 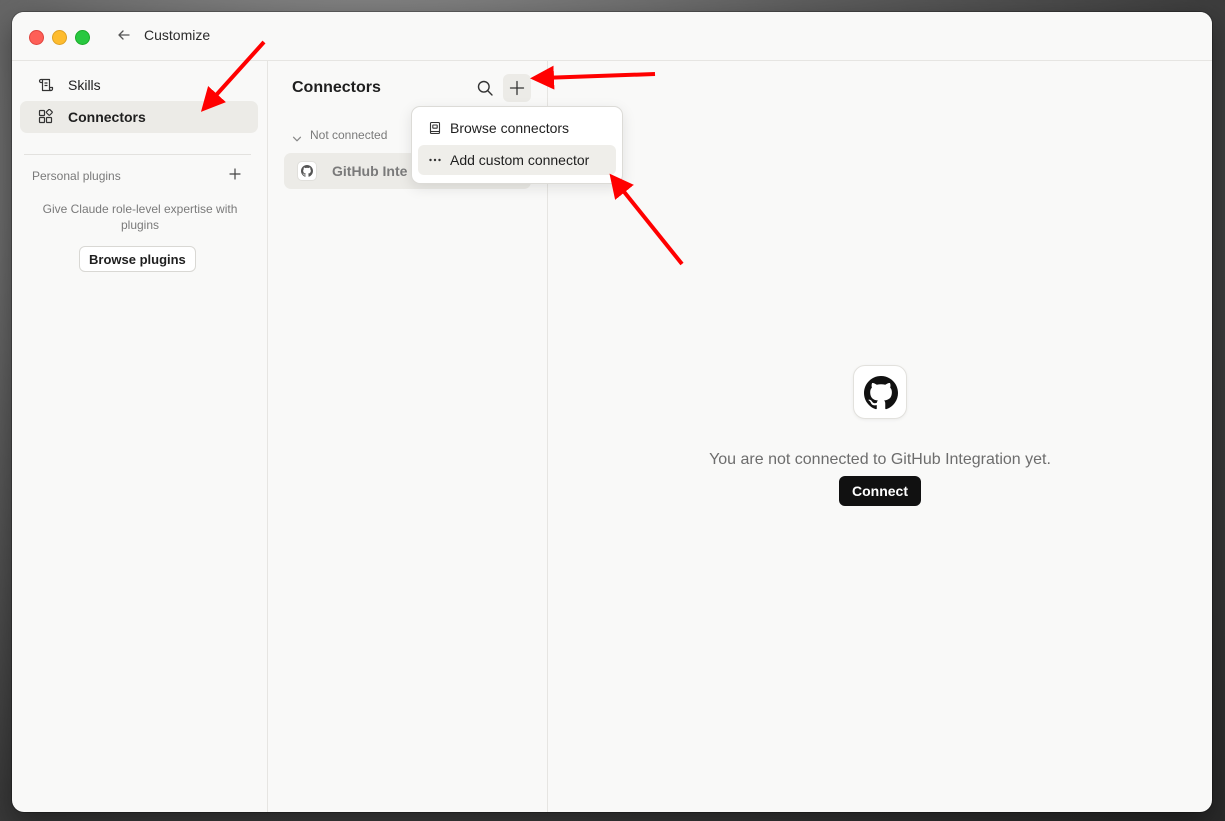 I want to click on title-bar: Customize, so click(x=612, y=36).